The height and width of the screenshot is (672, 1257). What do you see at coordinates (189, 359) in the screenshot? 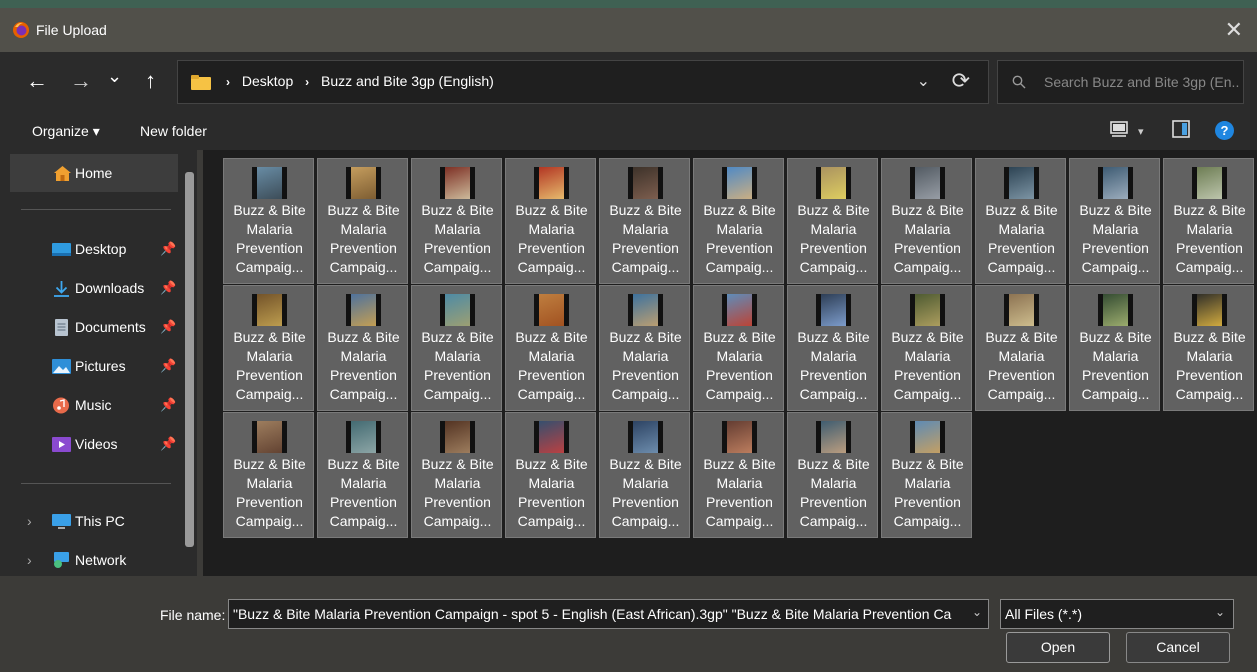
I see `sidebar-scrollbar` at bounding box center [189, 359].